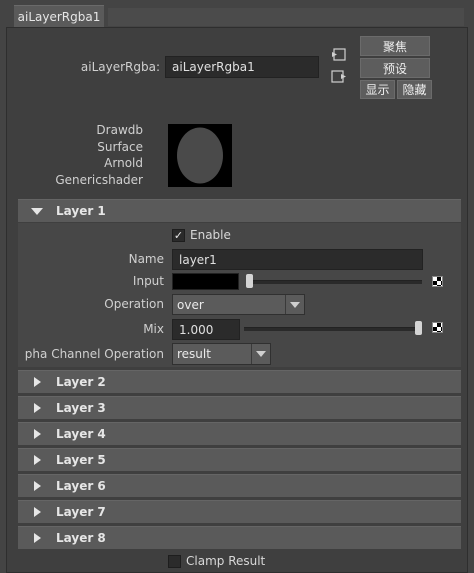 Image resolution: width=474 pixels, height=573 pixels. What do you see at coordinates (146, 259) in the screenshot?
I see `layer-name-label: Name` at bounding box center [146, 259].